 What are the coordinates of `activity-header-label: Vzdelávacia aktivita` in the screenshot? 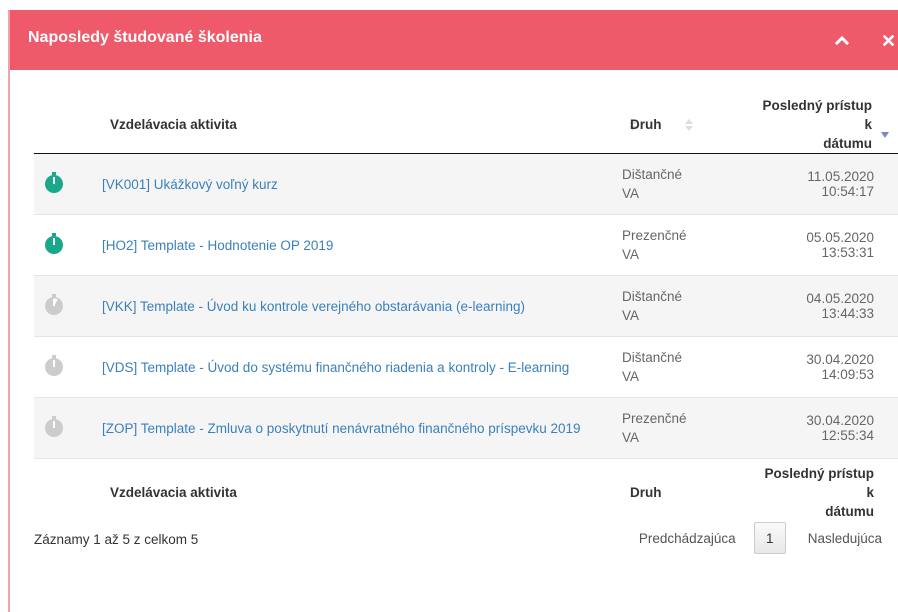 It's located at (173, 124).